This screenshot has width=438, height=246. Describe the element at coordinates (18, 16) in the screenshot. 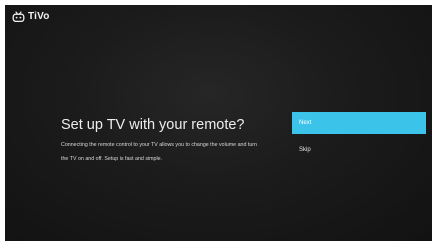

I see `tivo-logo-icon` at that location.